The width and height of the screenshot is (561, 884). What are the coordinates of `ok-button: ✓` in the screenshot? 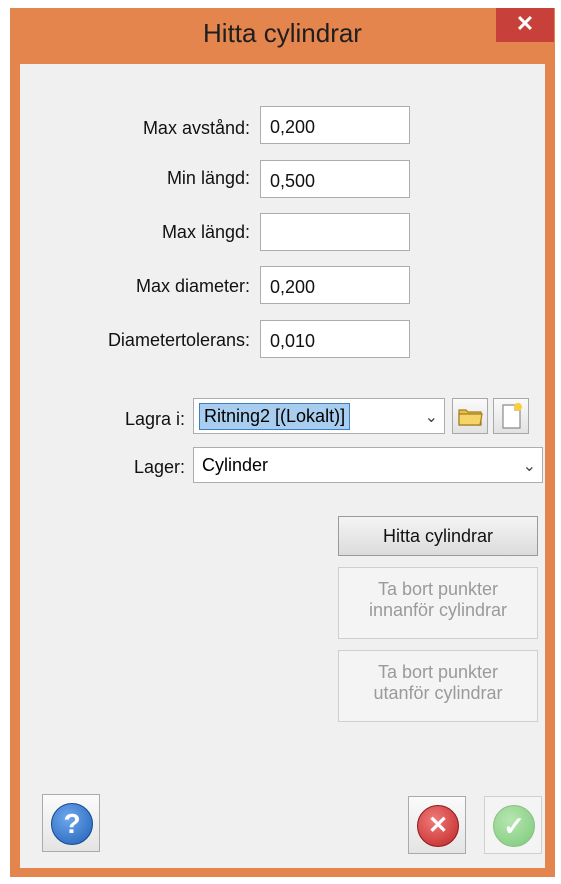 It's located at (513, 825).